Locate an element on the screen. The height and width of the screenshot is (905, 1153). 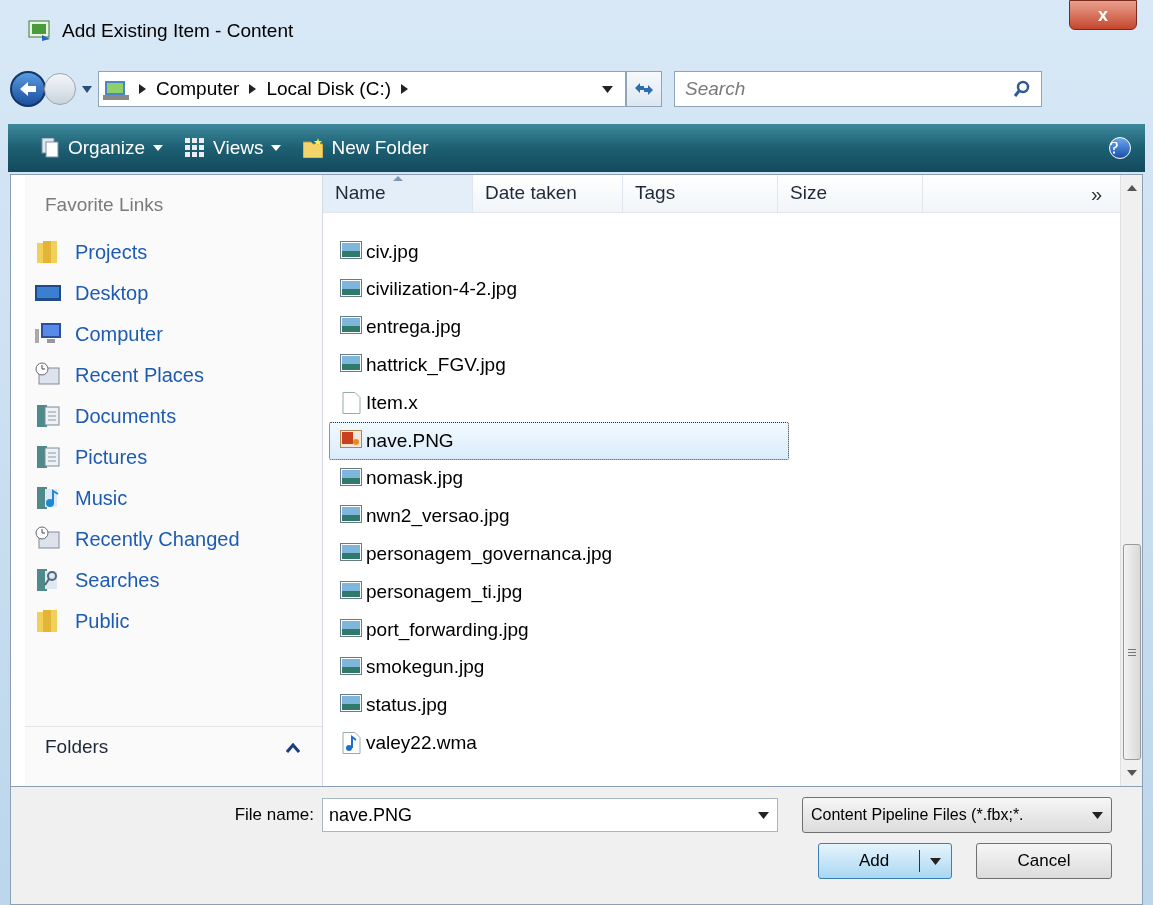
file-name: personagem_ti.jpg is located at coordinates (444, 592).